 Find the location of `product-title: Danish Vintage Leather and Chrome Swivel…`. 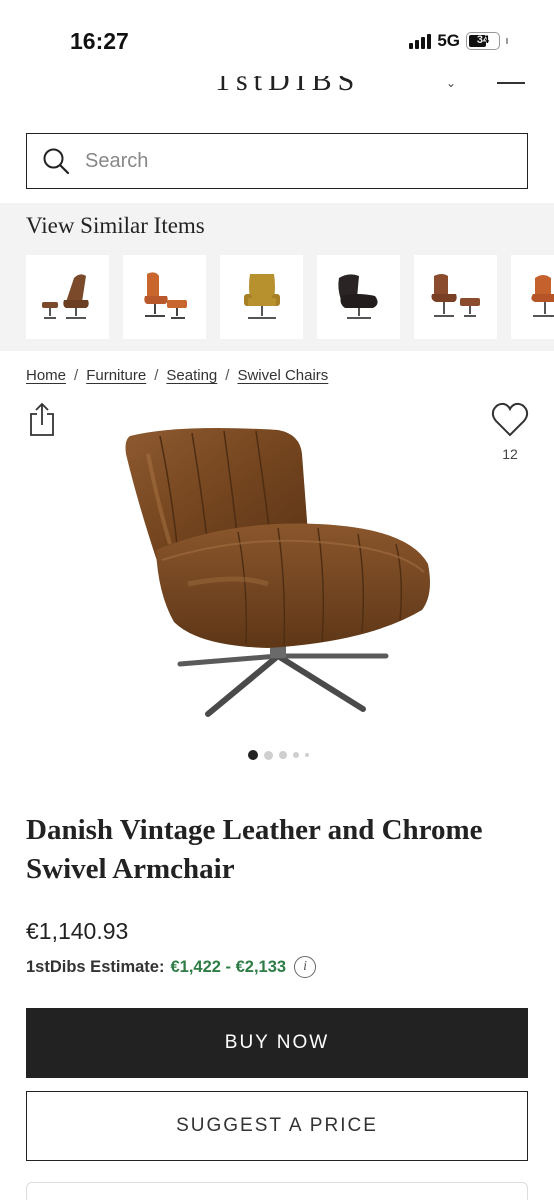

product-title: Danish Vintage Leather and Chrome Swivel… is located at coordinates (254, 849).